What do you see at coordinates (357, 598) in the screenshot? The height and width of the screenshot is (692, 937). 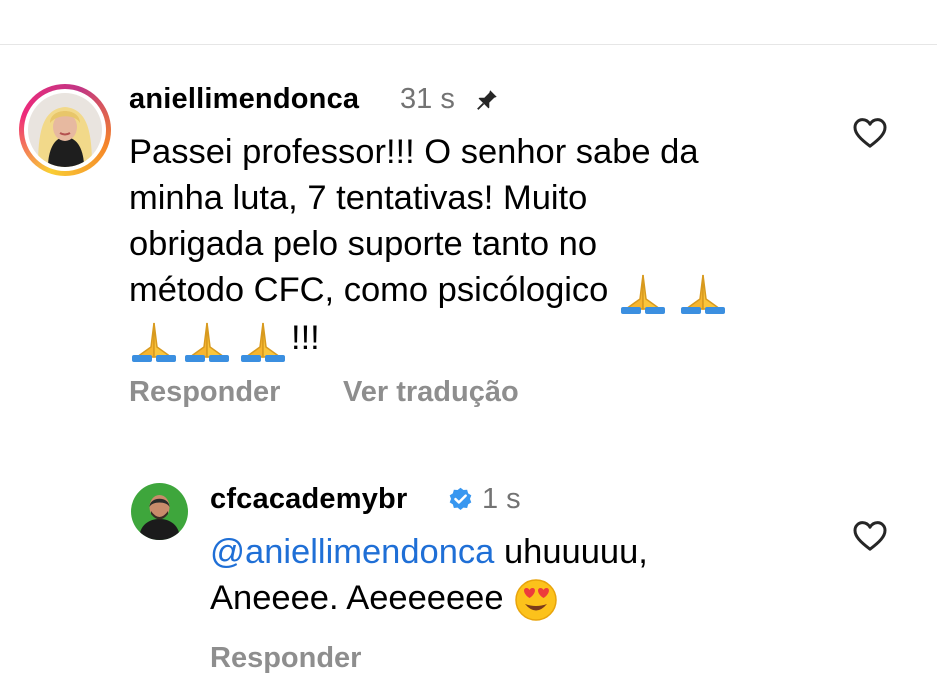 I see `reply-text: Aneeee. Aeeeeeee` at bounding box center [357, 598].